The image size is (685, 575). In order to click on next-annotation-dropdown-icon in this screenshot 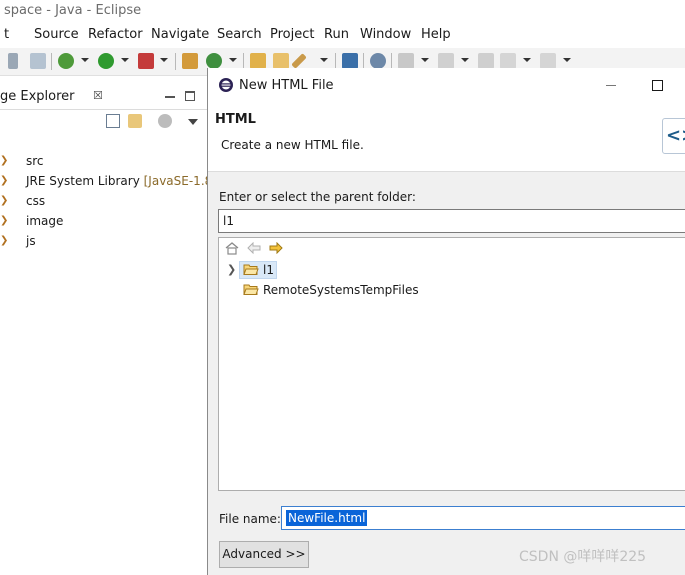, I will do `click(425, 60)`.